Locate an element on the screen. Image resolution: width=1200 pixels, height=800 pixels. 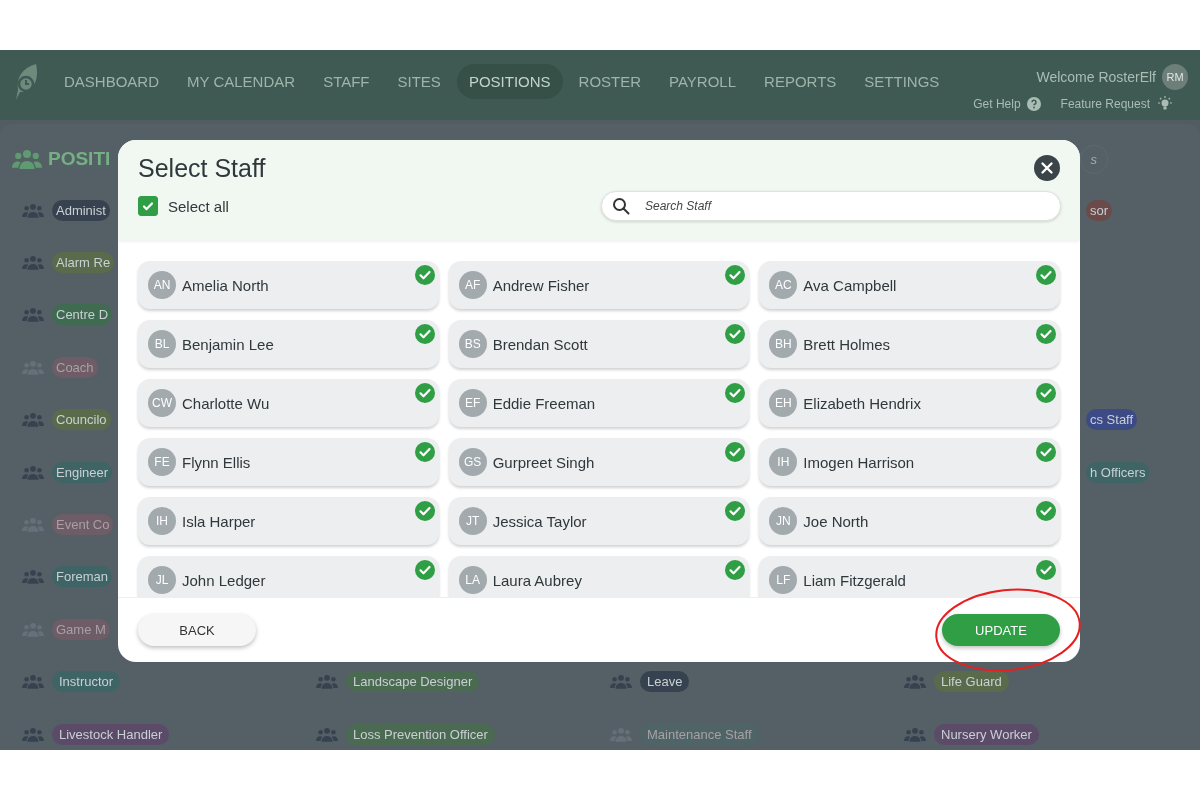
position-tag: Livestock Handler is located at coordinates (111, 734).